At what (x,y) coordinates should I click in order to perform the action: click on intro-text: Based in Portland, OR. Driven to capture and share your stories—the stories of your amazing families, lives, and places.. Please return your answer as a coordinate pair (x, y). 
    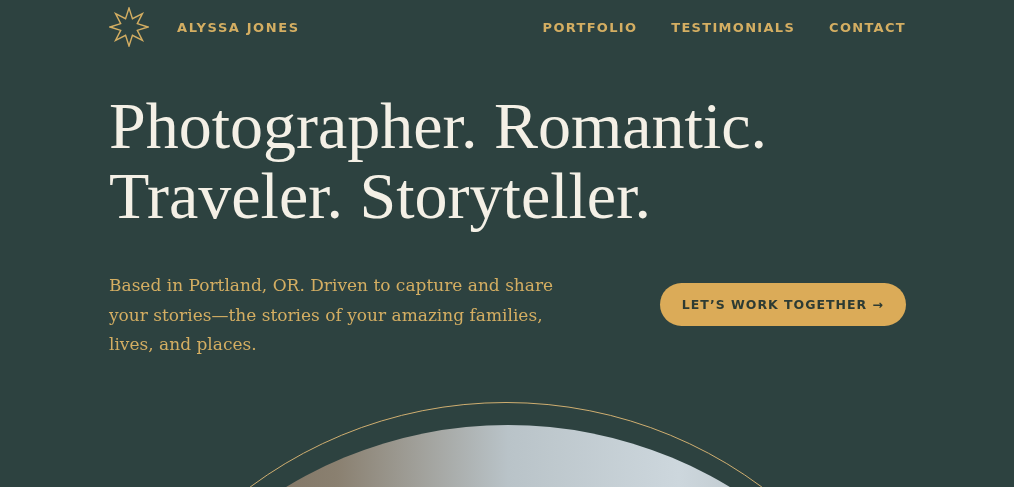
    Looking at the image, I should click on (331, 315).